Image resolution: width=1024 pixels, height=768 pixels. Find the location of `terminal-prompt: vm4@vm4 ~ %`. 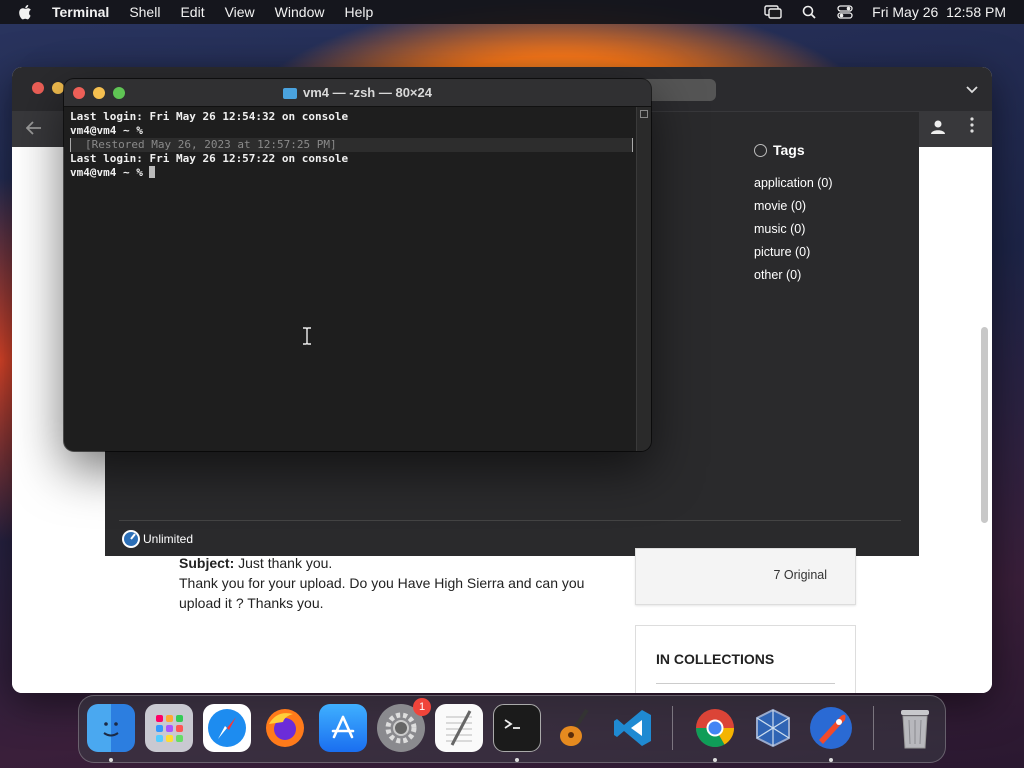

terminal-prompt: vm4@vm4 ~ % is located at coordinates (106, 172).